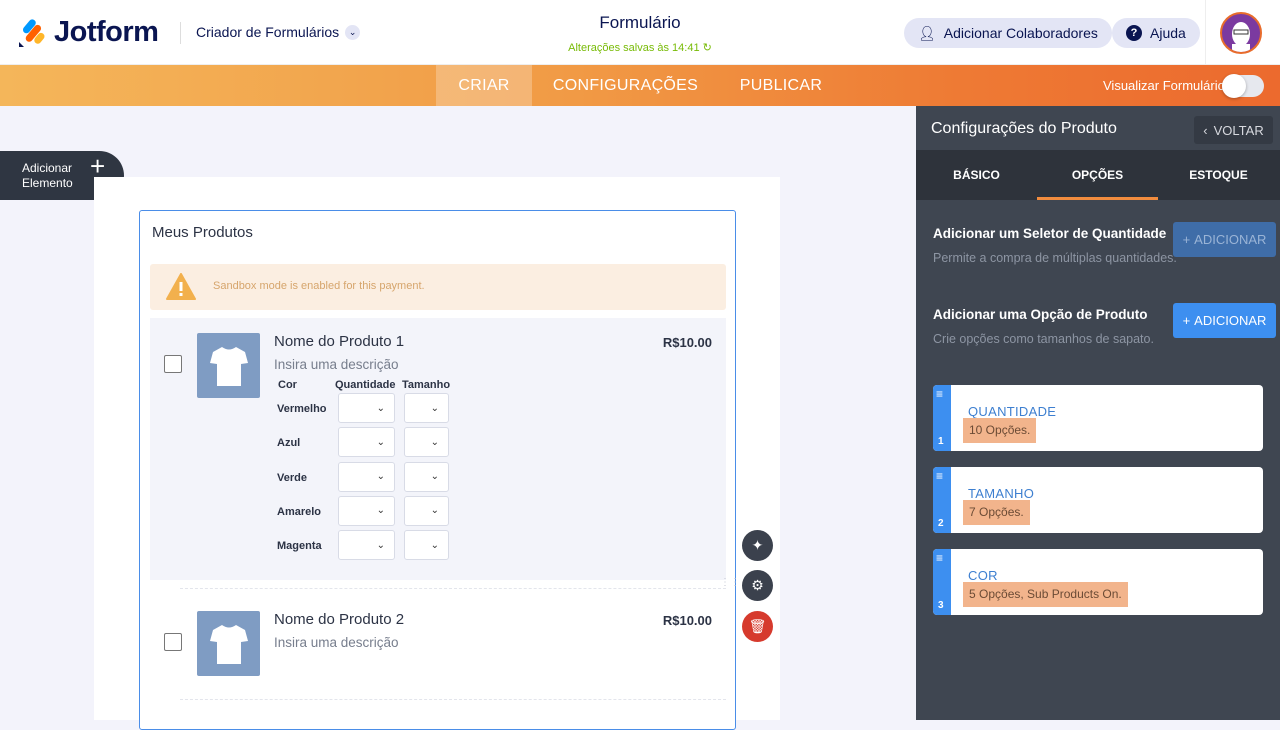 This screenshot has height=730, width=1280. What do you see at coordinates (278, 32) in the screenshot?
I see `builder-dropdown: Criador de Formulários ⌄` at bounding box center [278, 32].